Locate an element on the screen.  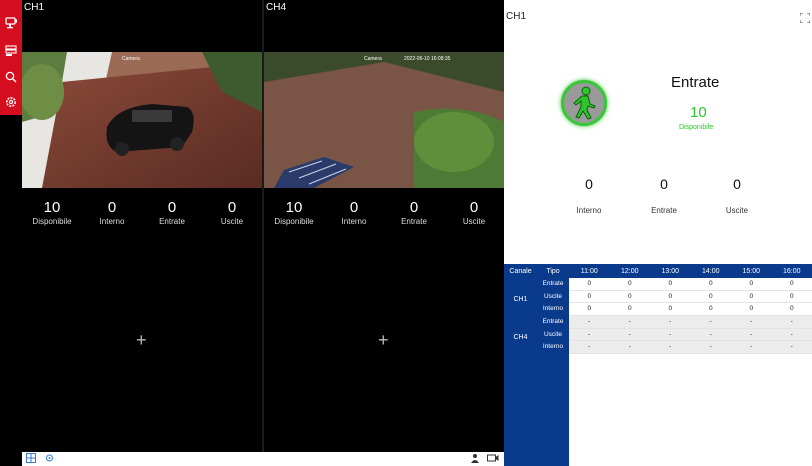
col-header-tipo: Tipo is located at coordinates (553, 271).